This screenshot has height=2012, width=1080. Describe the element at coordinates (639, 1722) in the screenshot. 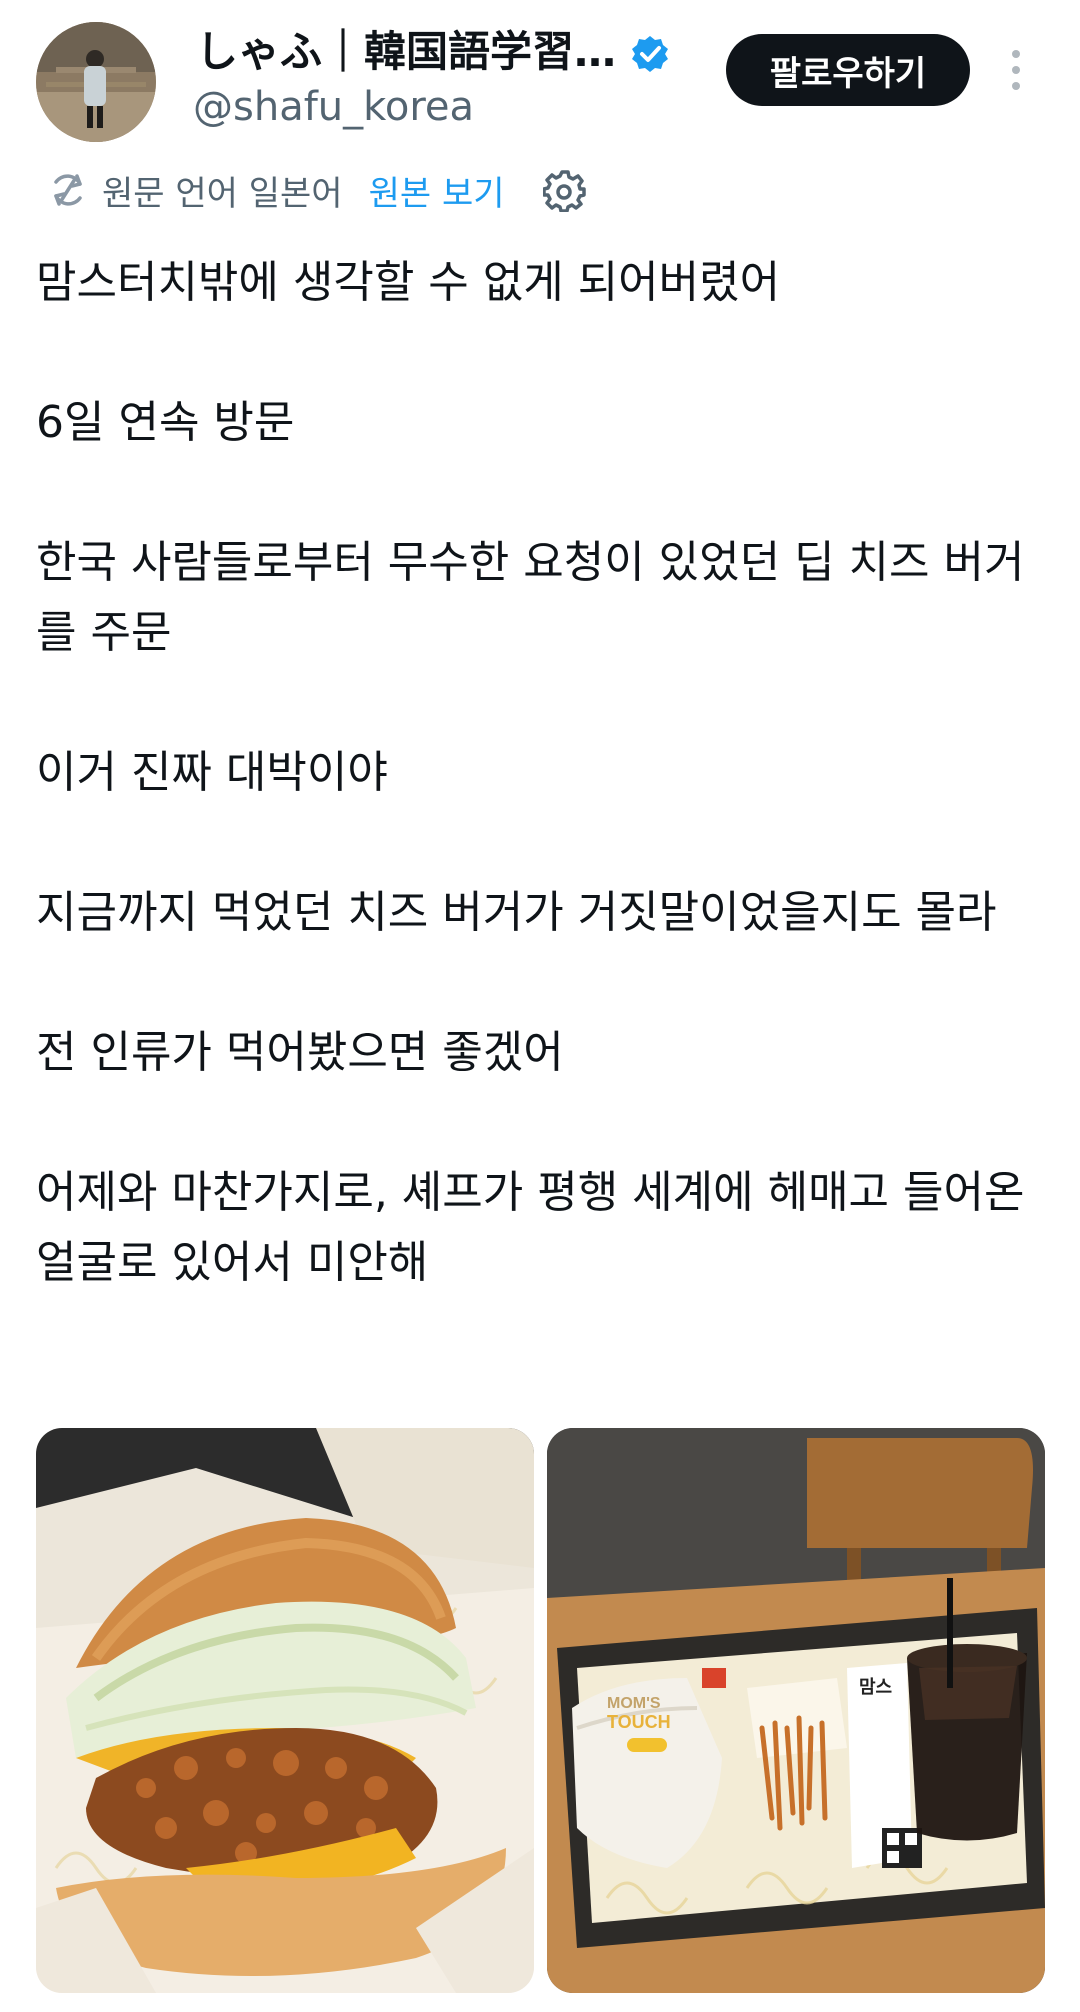

I see `wrapper-brand-2: TOUCH` at that location.